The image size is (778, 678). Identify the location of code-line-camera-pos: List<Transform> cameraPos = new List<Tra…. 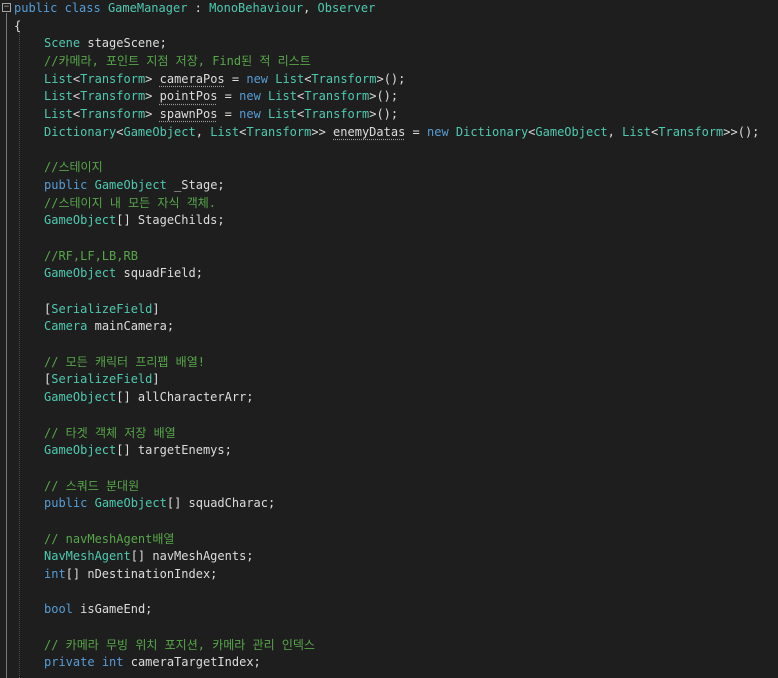
(396, 80).